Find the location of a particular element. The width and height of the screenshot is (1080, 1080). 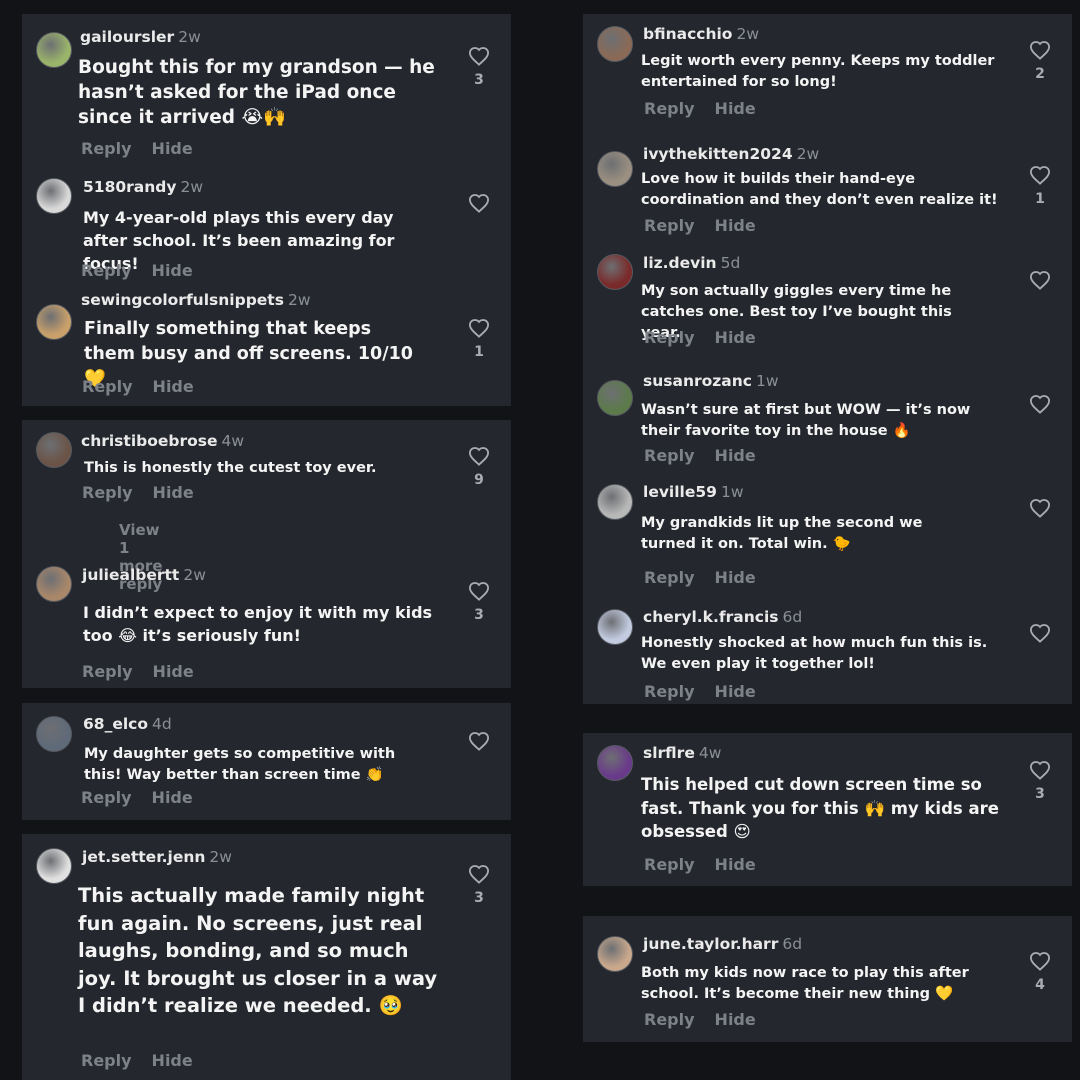

username: june.taylor.harr is located at coordinates (710, 944).